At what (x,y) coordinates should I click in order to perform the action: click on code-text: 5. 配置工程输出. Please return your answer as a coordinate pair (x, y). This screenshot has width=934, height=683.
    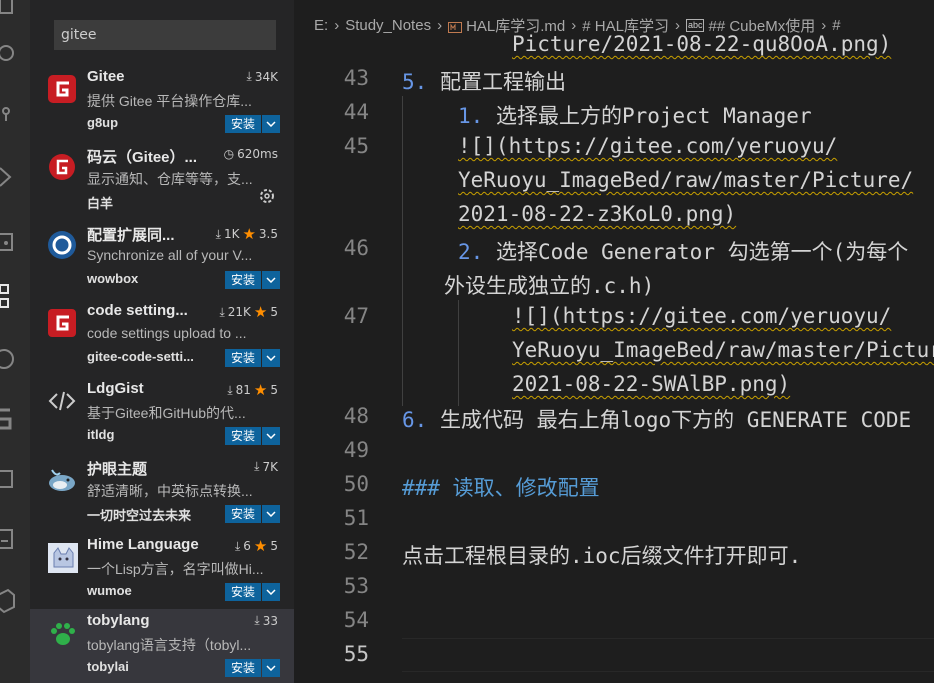
    Looking at the image, I should click on (484, 81).